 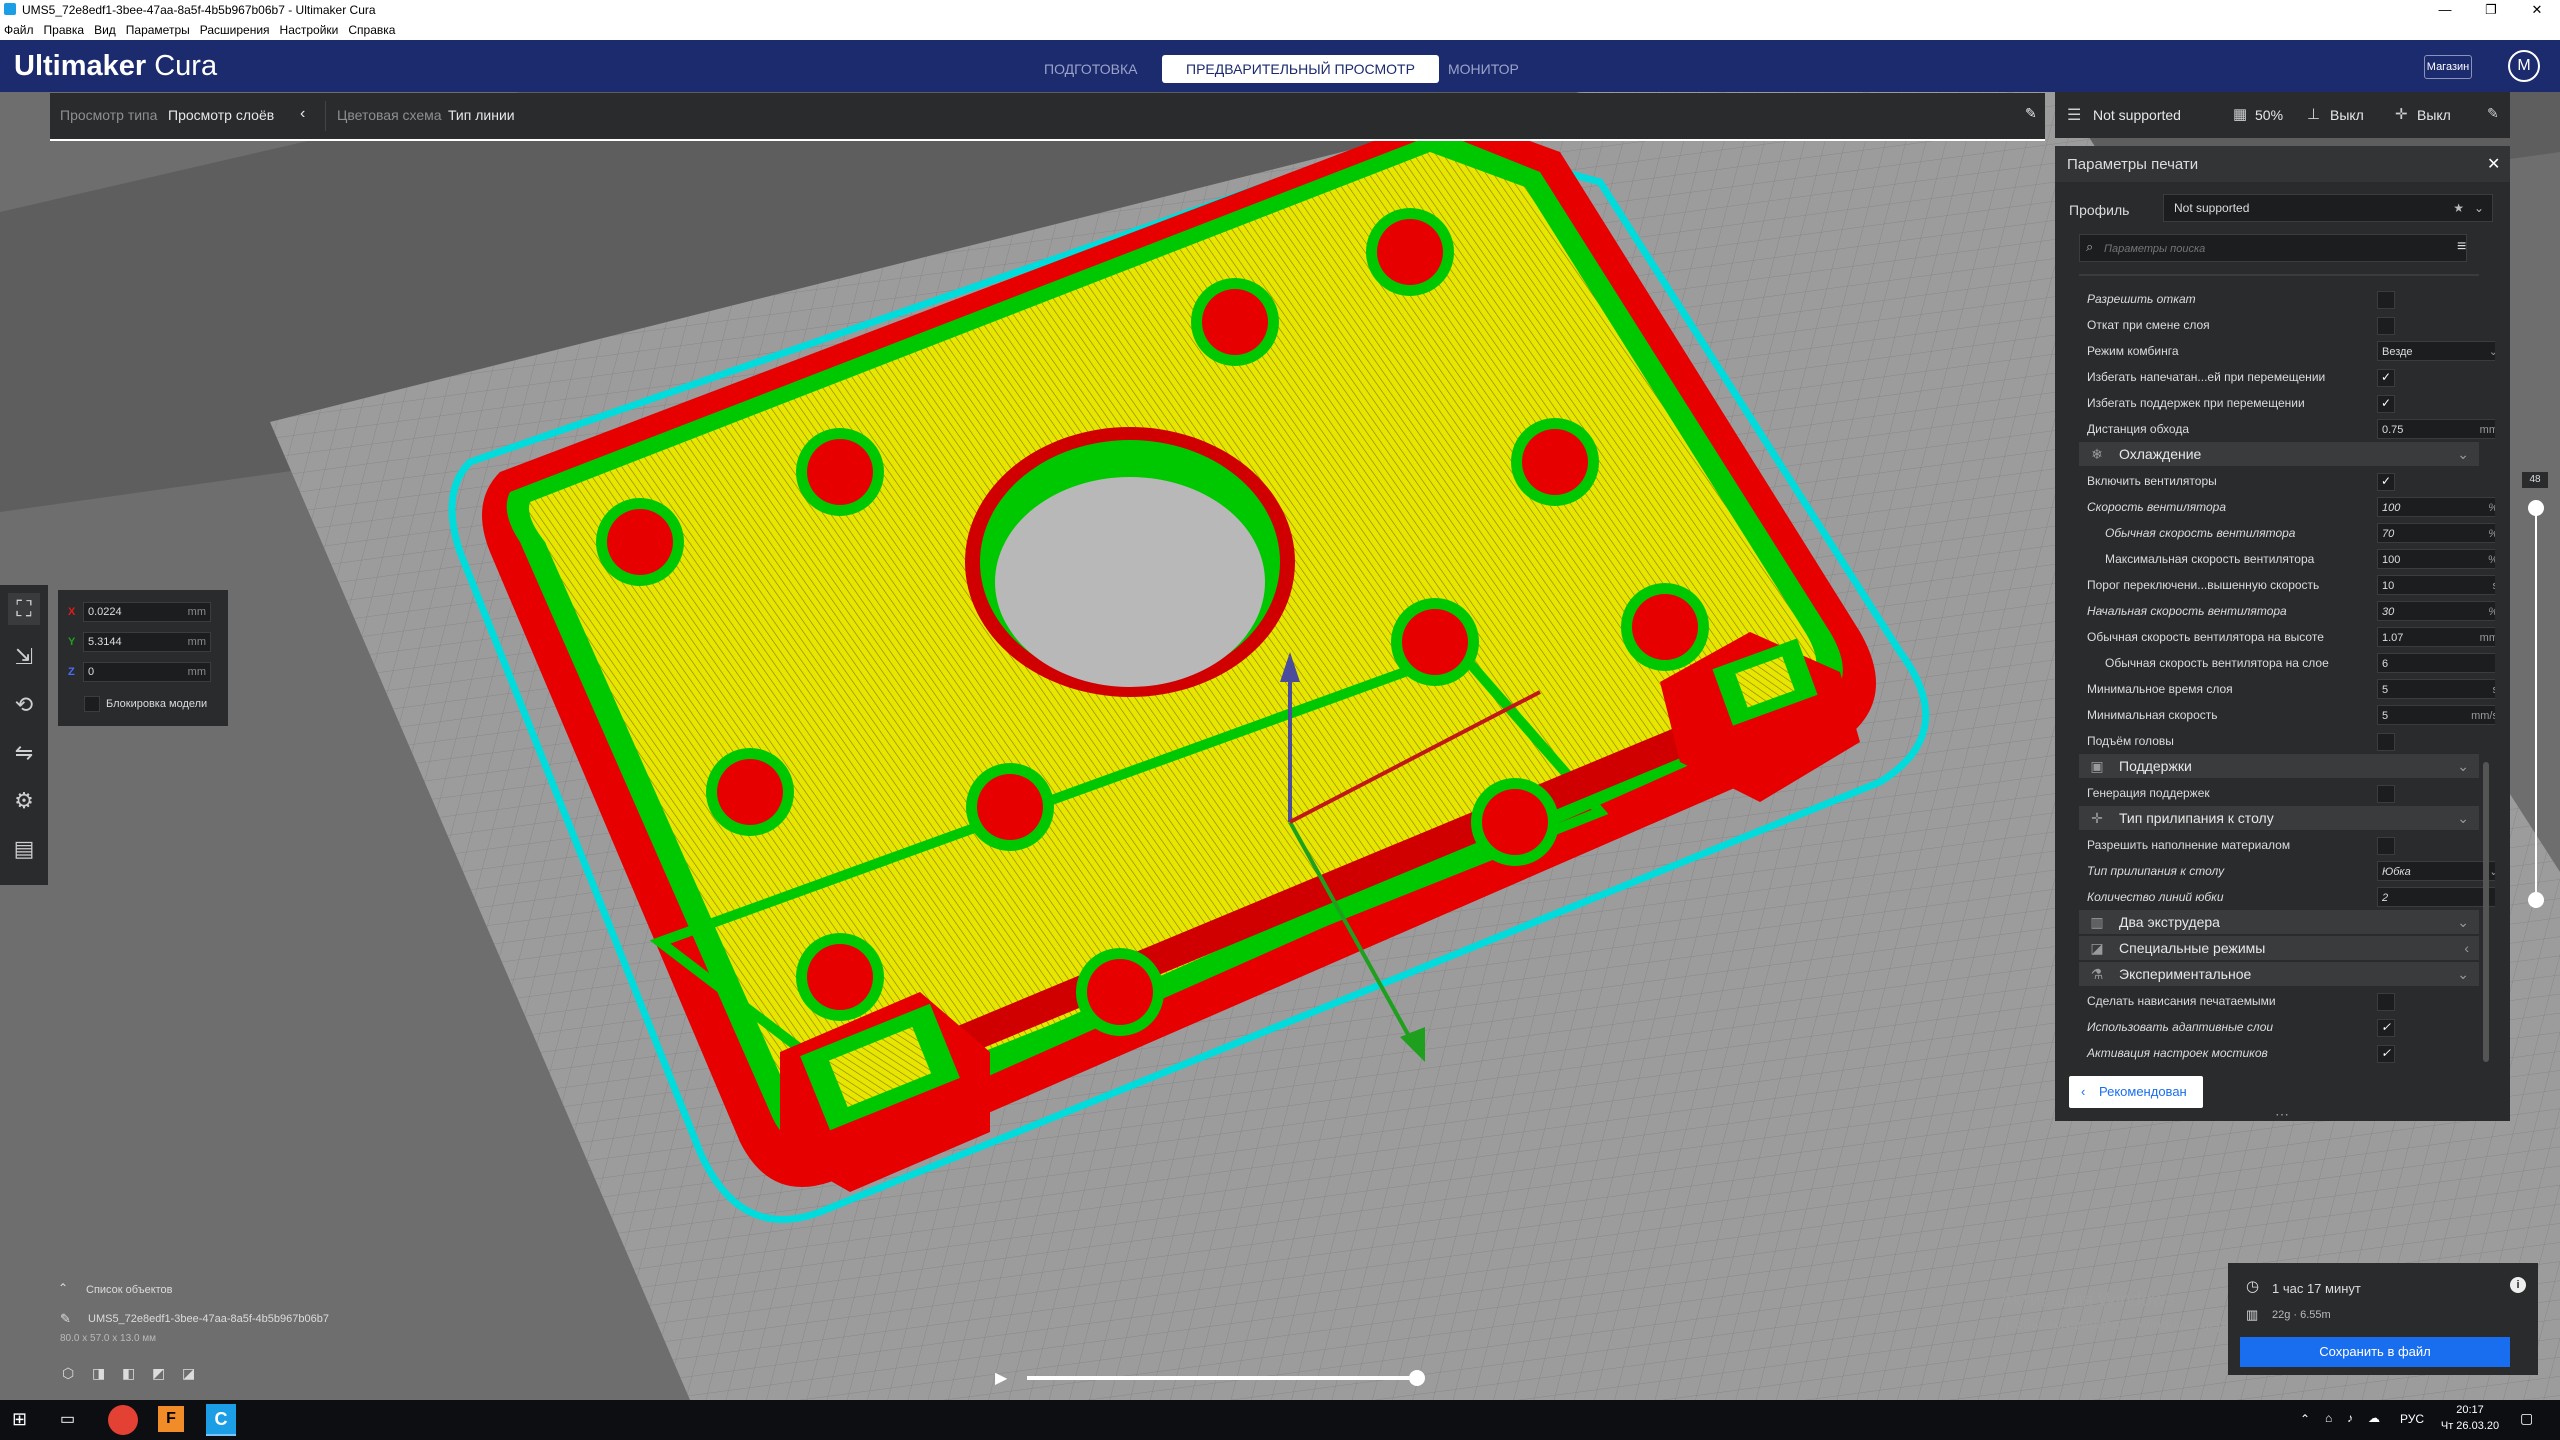 I want to click on menu-item-5: Настройки, so click(x=309, y=30).